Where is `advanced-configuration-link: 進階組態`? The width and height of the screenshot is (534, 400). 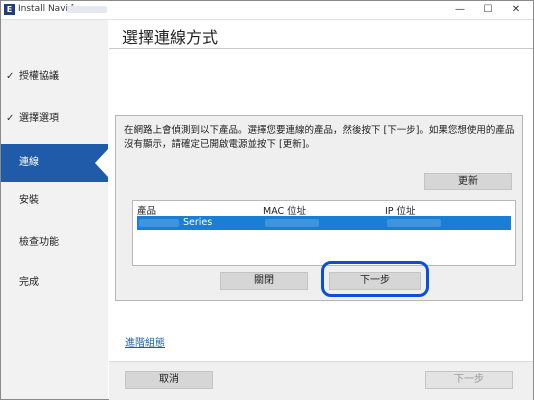
advanced-configuration-link: 進階組態 is located at coordinates (145, 341).